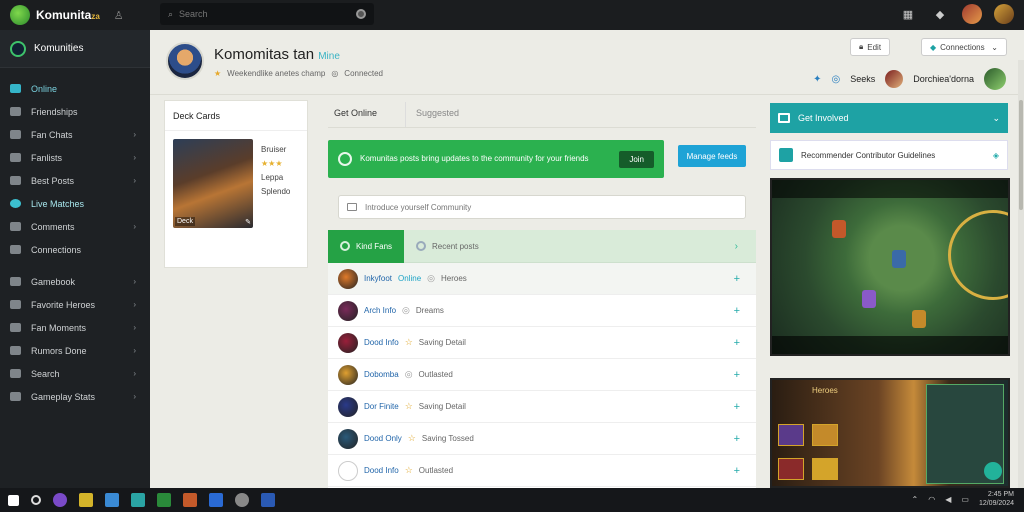  What do you see at coordinates (890, 267) in the screenshot?
I see `game-screenshot` at bounding box center [890, 267].